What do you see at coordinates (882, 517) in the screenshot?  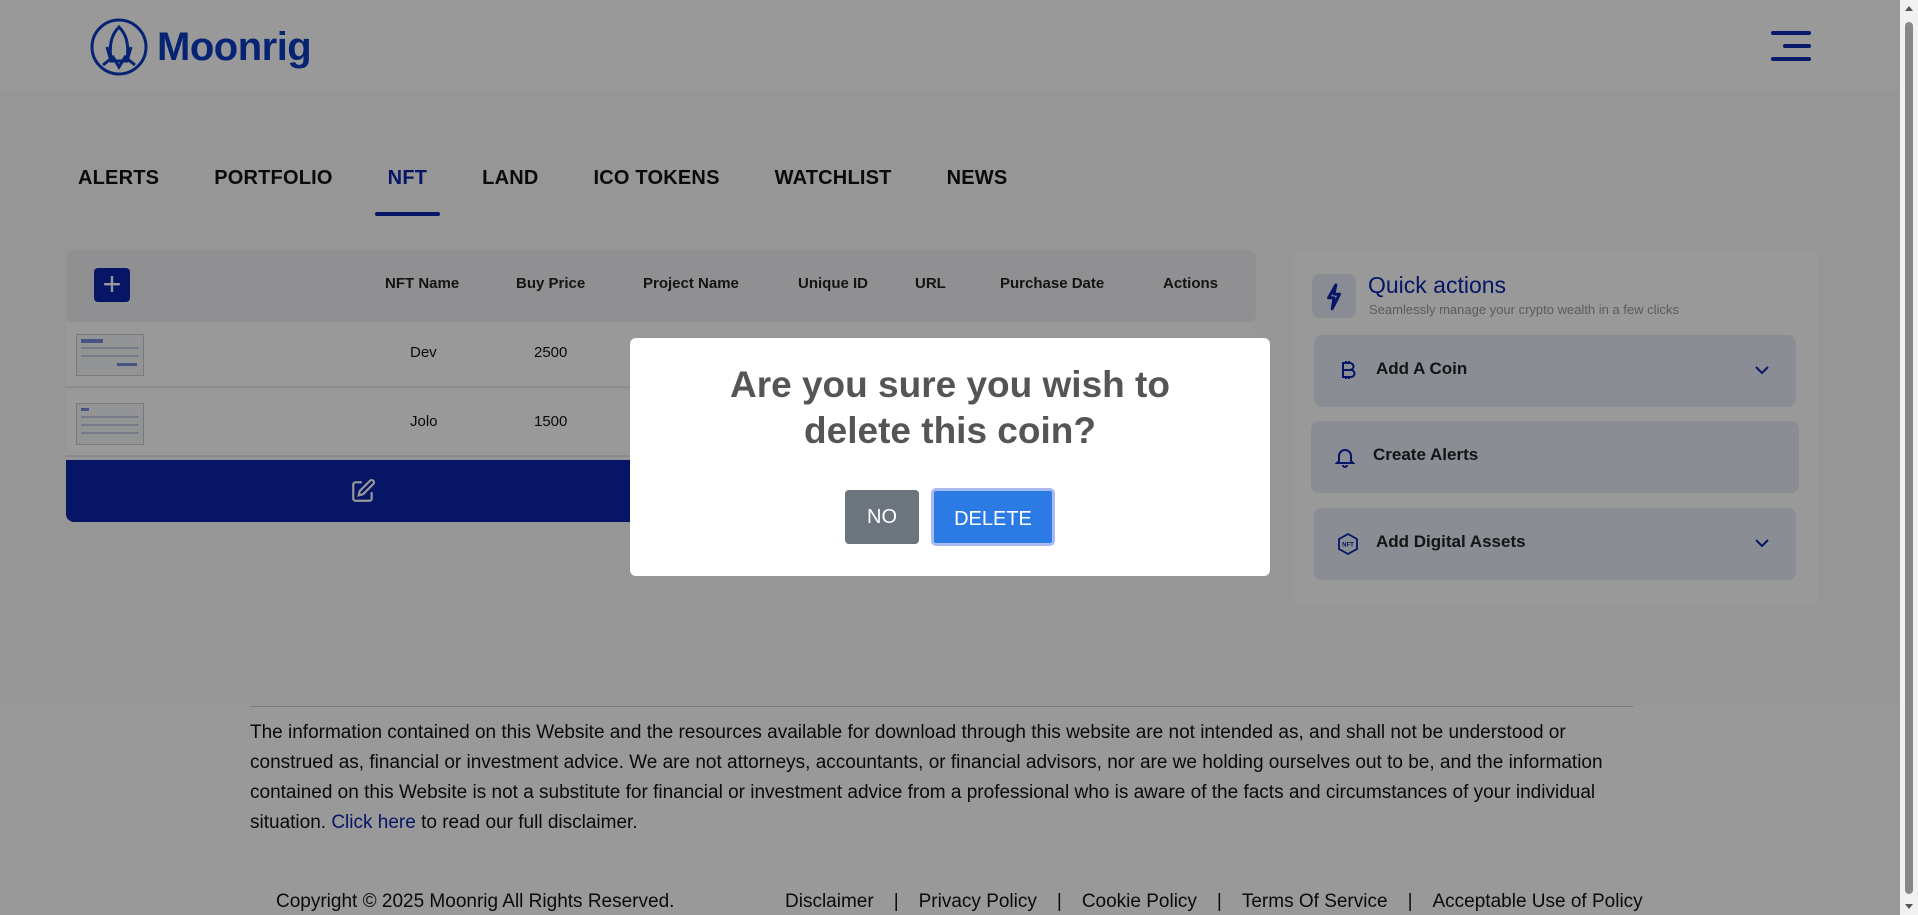 I see `no-button: NO` at bounding box center [882, 517].